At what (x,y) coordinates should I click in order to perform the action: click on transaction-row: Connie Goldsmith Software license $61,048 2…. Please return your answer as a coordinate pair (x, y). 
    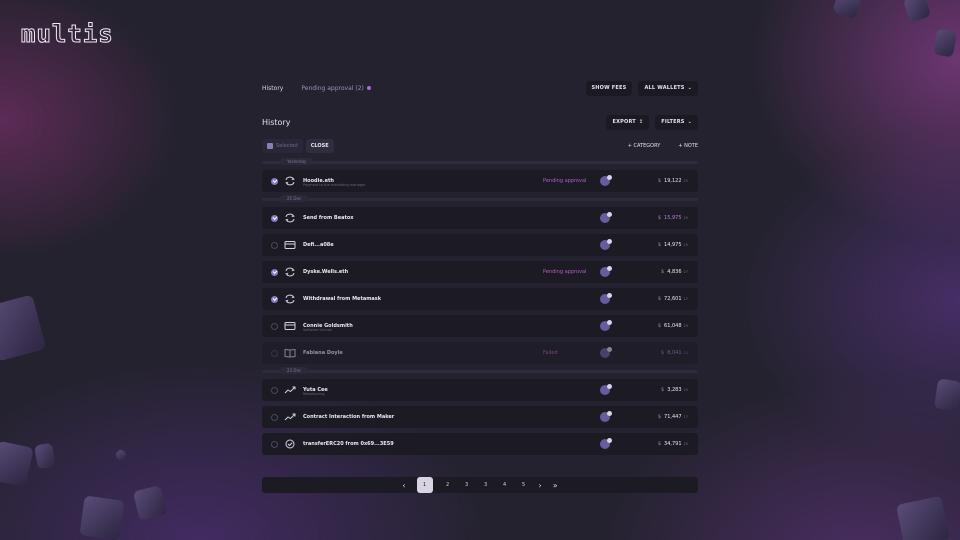
    Looking at the image, I should click on (480, 326).